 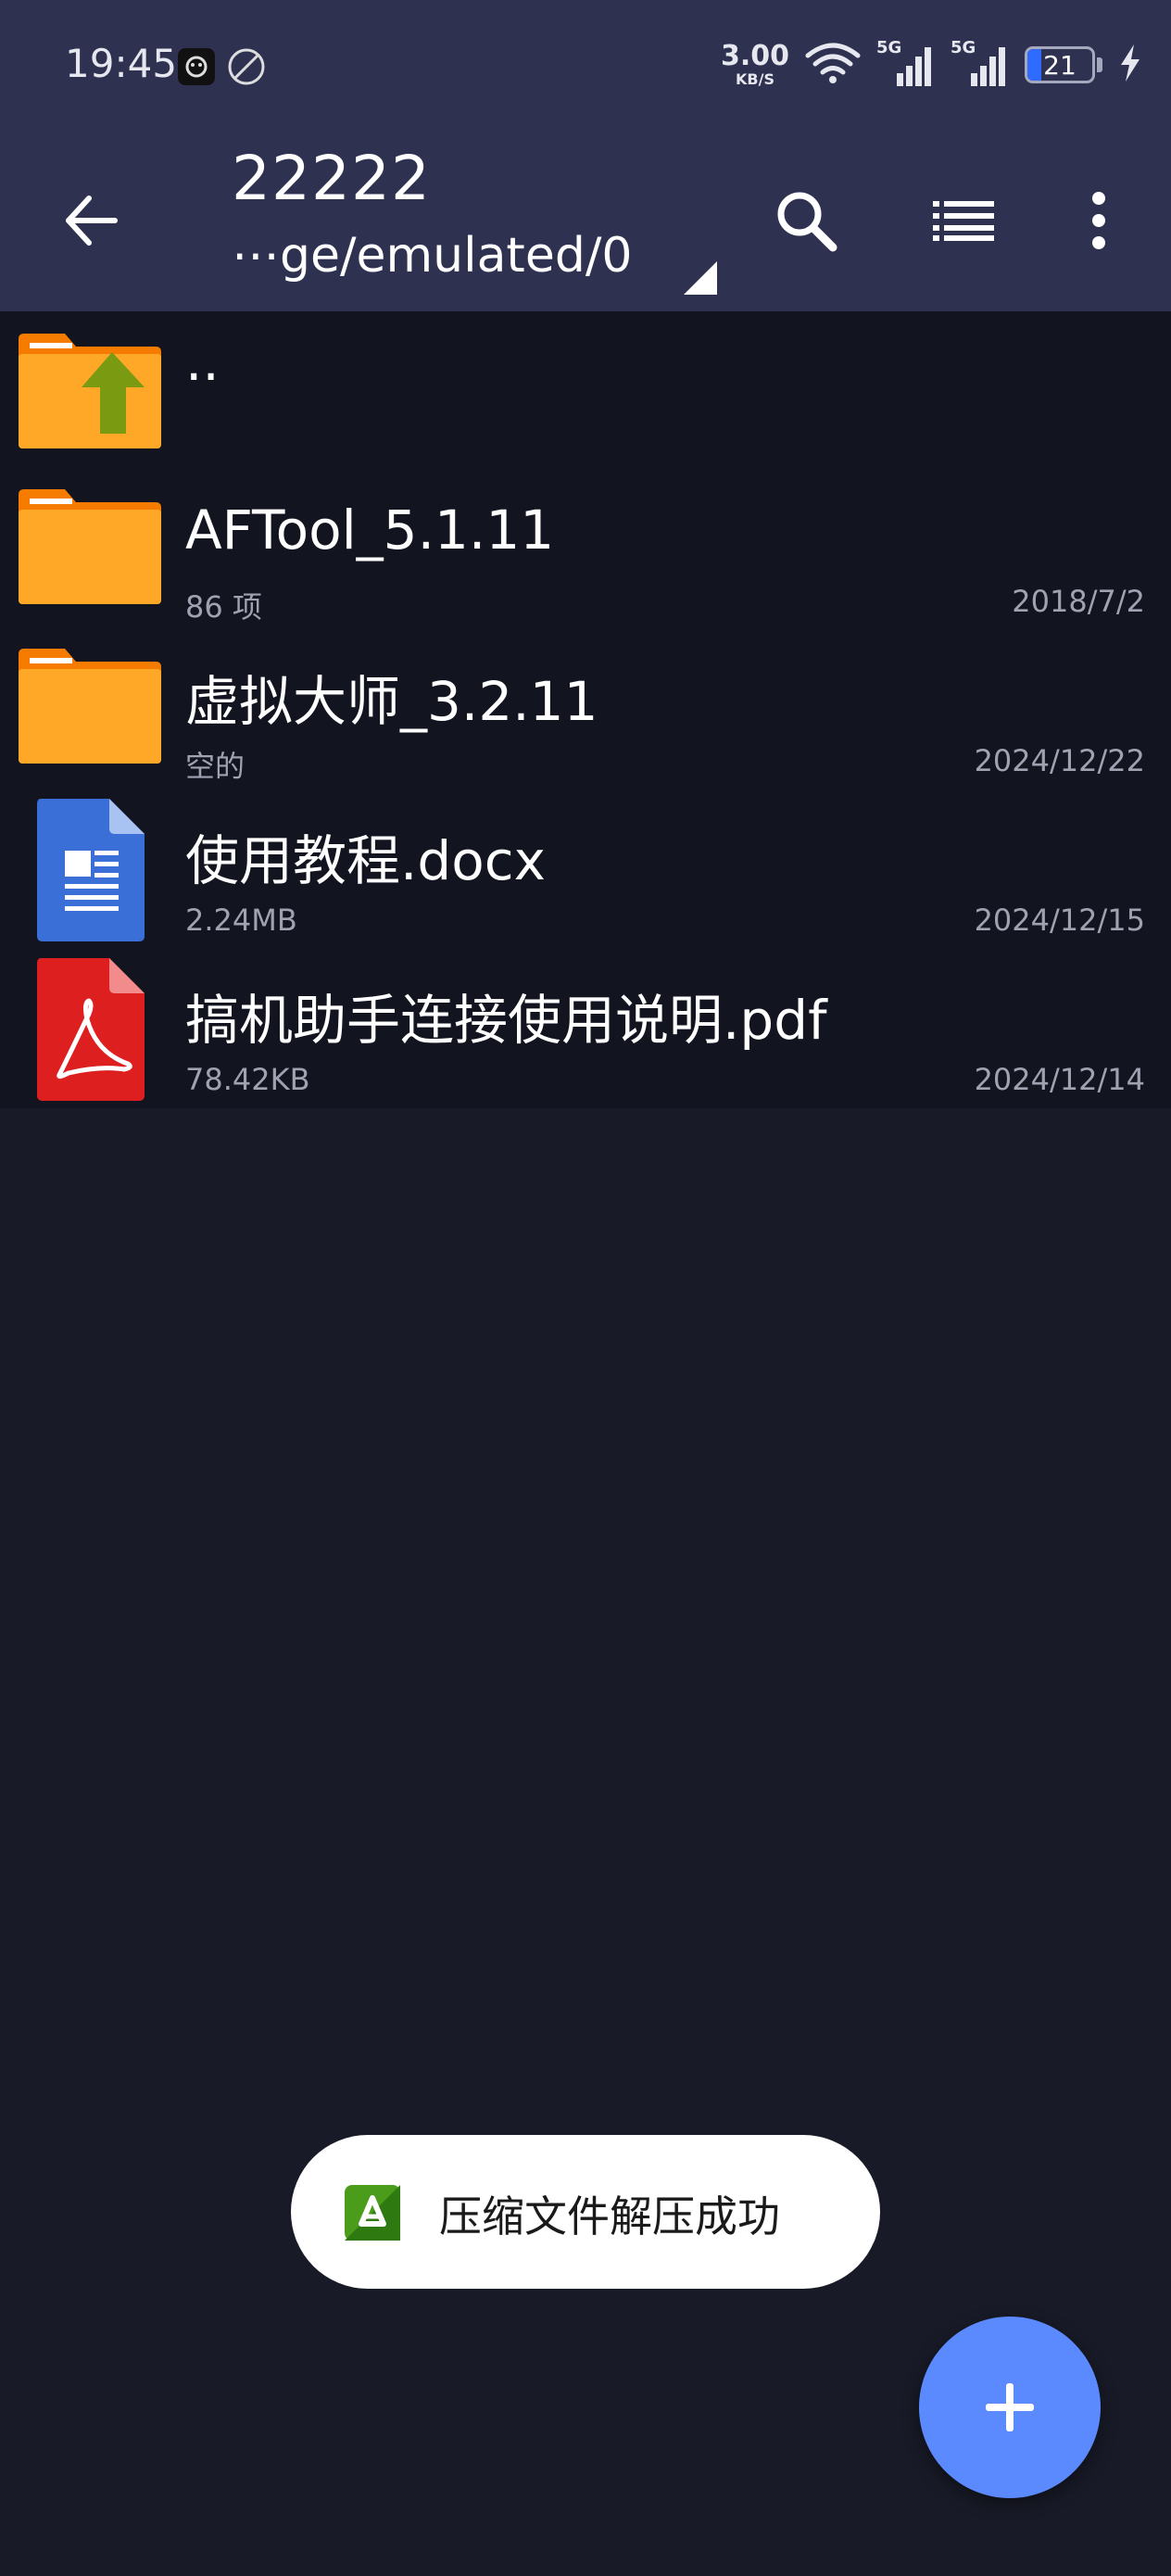 I want to click on search-icon, so click(x=807, y=222).